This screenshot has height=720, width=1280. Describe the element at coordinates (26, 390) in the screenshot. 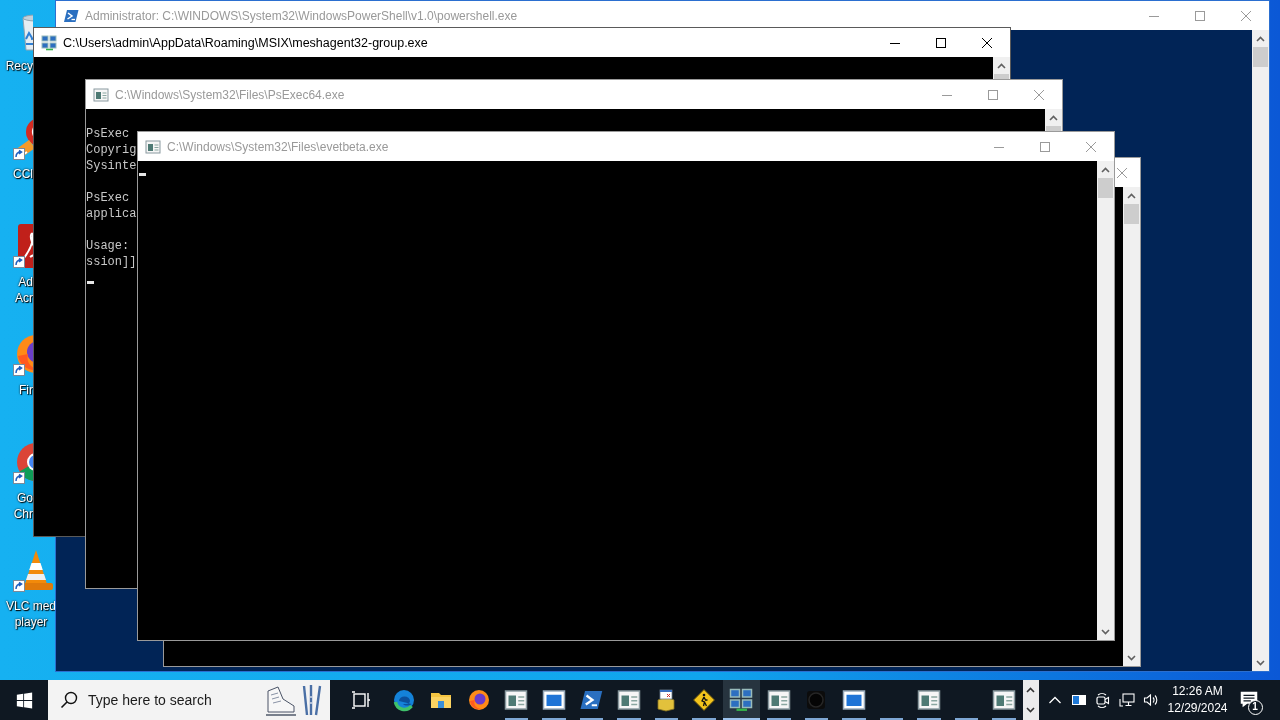

I see `desktop-icon-label: Fir` at that location.